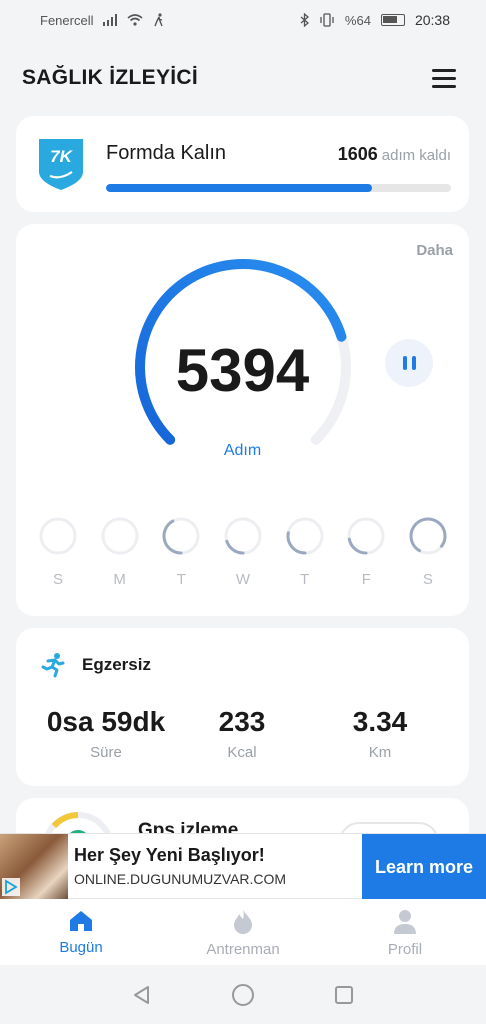  I want to click on bottom-nav: Bugün Antrenman Profil, so click(243, 932).